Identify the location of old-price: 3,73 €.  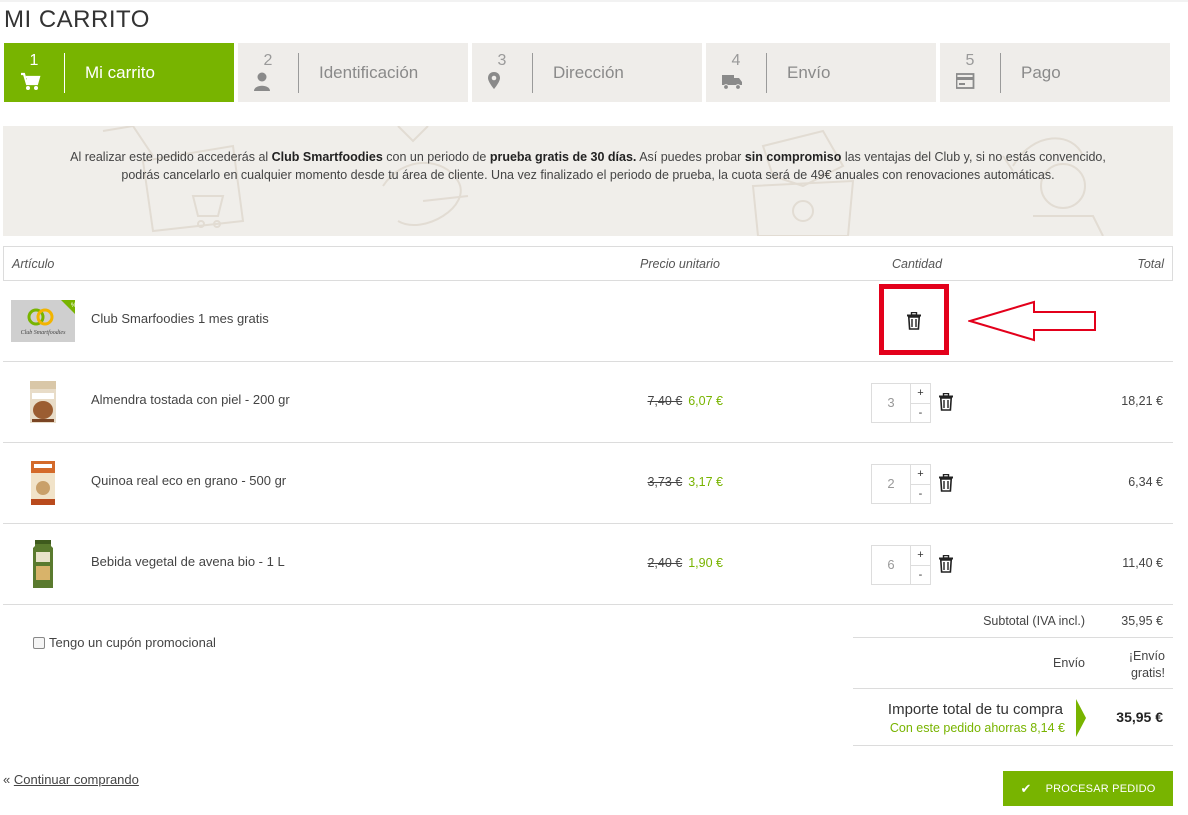
(665, 482).